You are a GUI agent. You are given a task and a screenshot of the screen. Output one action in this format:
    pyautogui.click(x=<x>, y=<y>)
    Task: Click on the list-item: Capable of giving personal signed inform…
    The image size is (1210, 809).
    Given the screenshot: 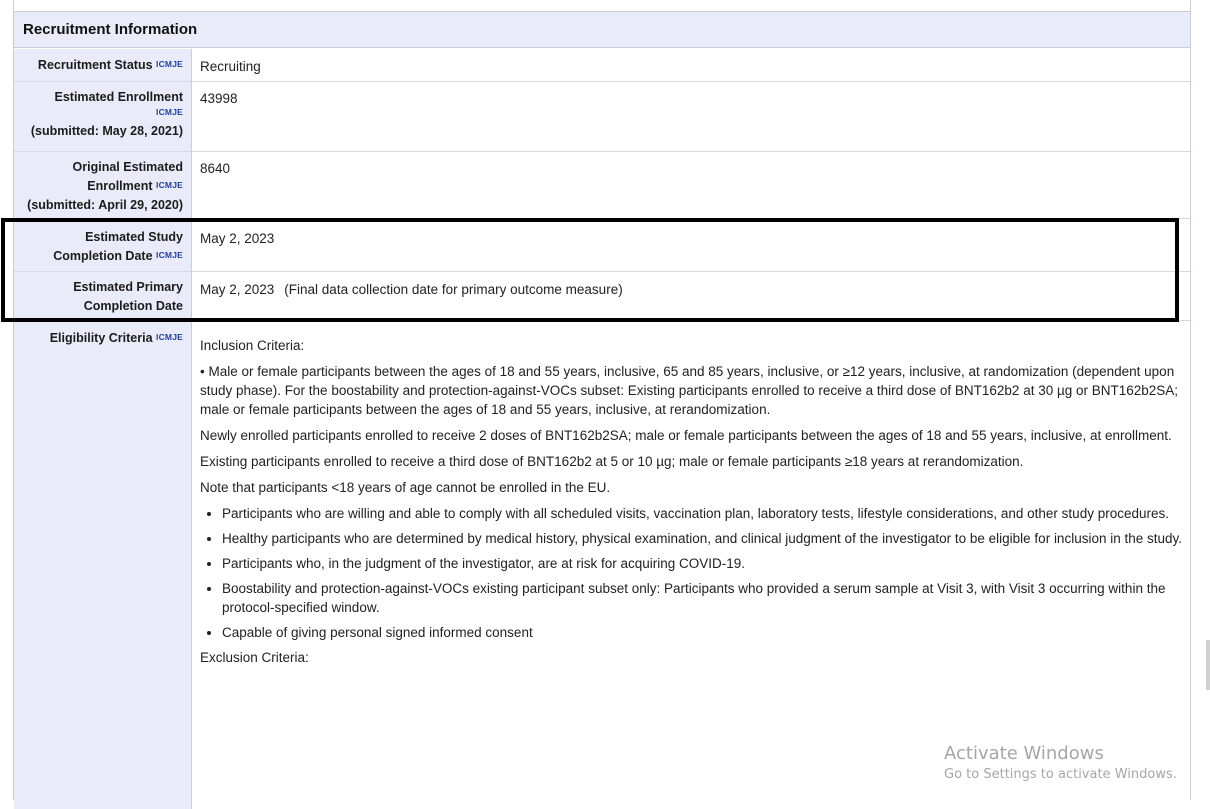 What is the action you would take?
    pyautogui.click(x=702, y=632)
    